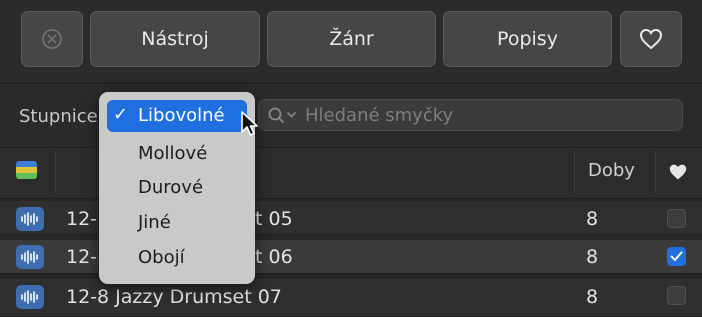 The image size is (702, 317). I want to click on checkmark-icon: ✓, so click(121, 114).